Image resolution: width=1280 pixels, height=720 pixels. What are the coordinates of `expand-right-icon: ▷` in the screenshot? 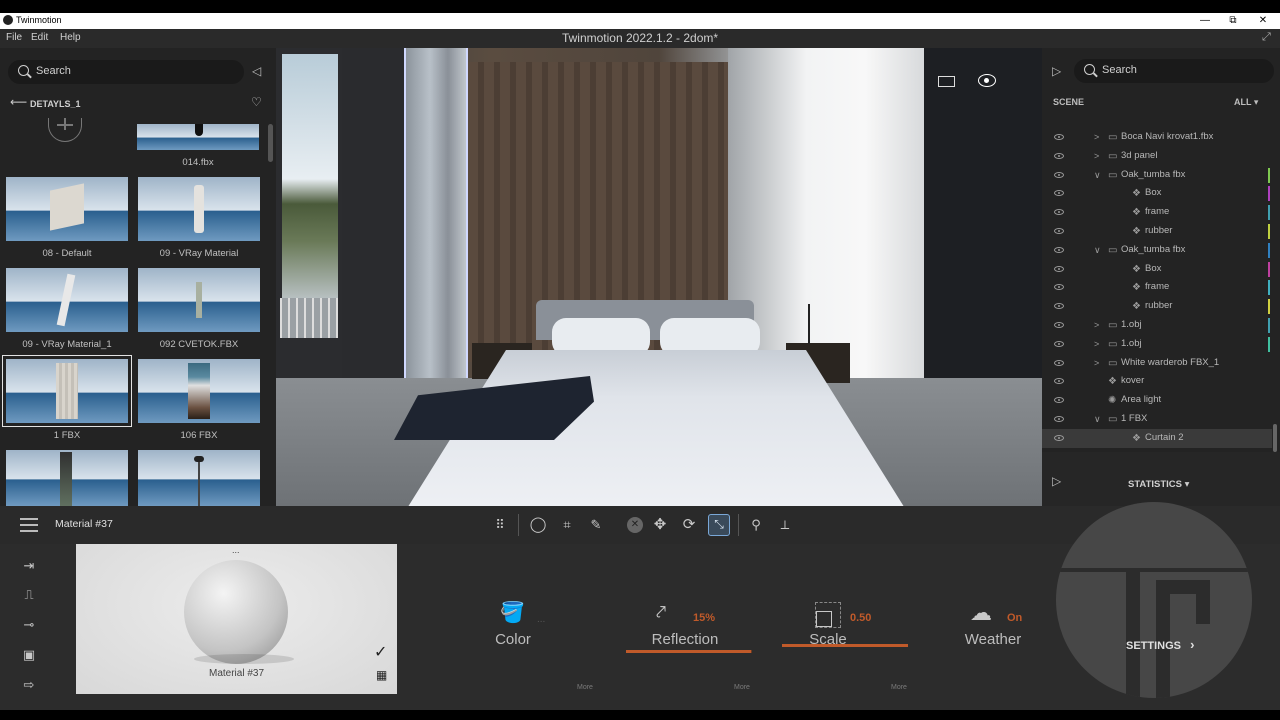 It's located at (1056, 71).